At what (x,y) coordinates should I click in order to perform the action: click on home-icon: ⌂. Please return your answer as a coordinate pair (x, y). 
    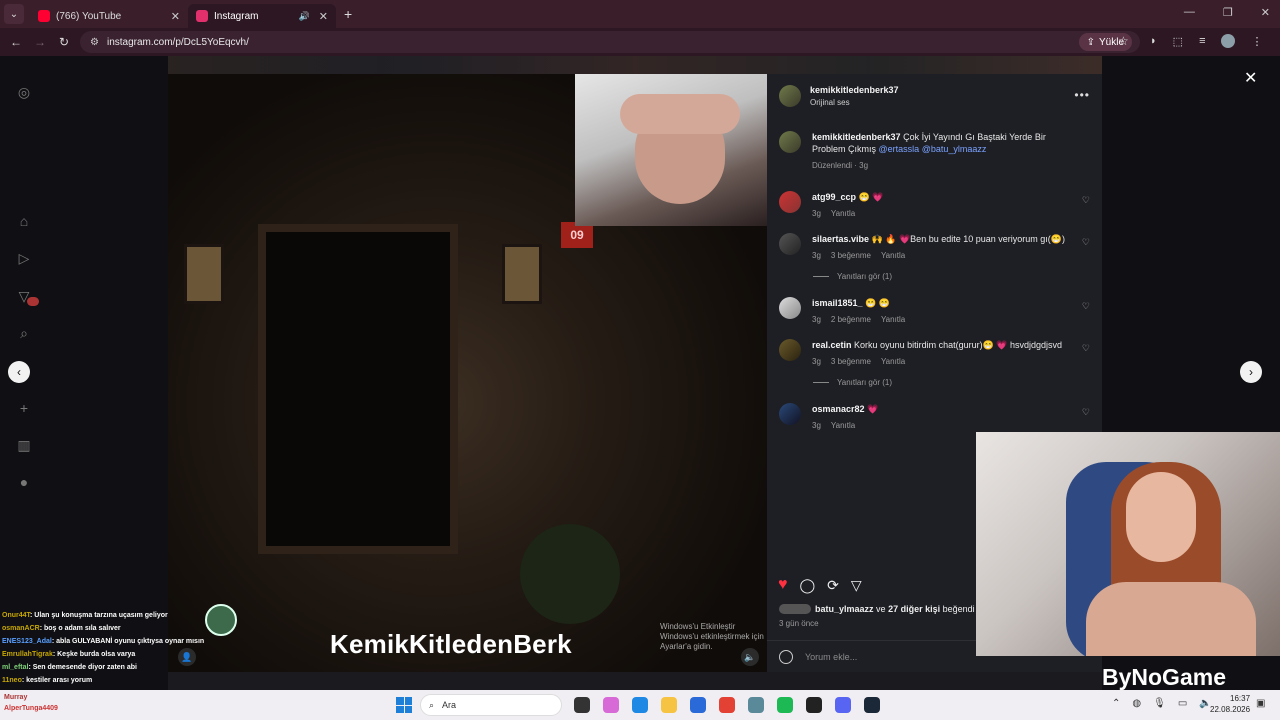
    Looking at the image, I should click on (24, 221).